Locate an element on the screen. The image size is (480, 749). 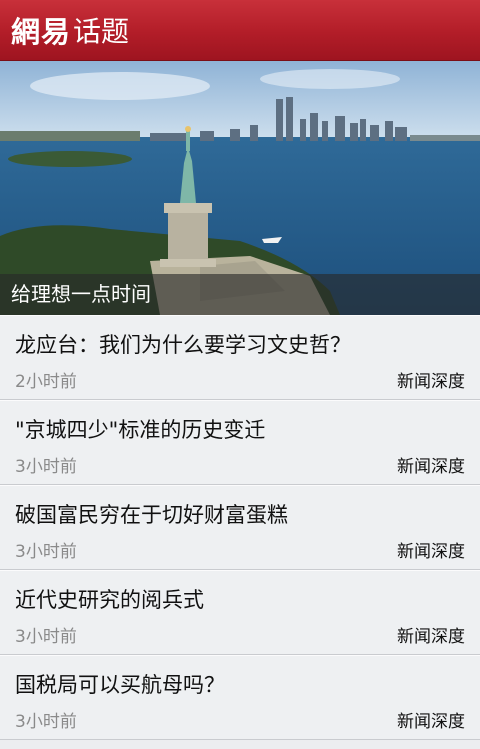
article-title: 龙应台：我们为什么要学习文史哲？ is located at coordinates (183, 345).